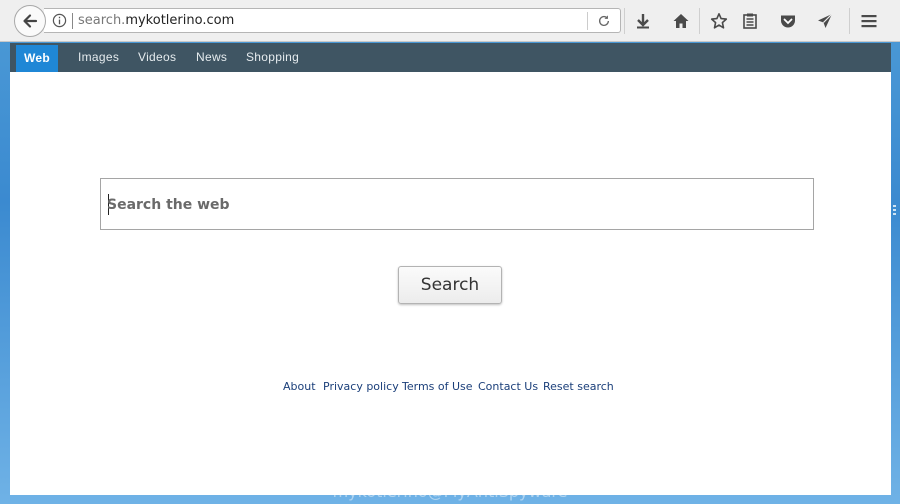 Image resolution: width=900 pixels, height=504 pixels. What do you see at coordinates (894, 210) in the screenshot?
I see `window-resize-grip` at bounding box center [894, 210].